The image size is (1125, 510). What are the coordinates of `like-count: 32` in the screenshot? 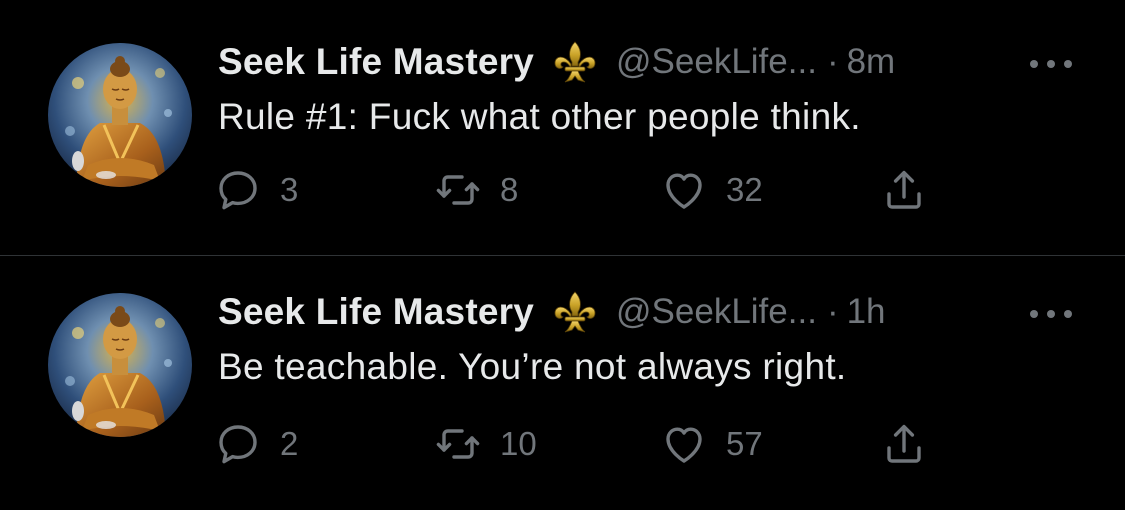 It's located at (744, 189).